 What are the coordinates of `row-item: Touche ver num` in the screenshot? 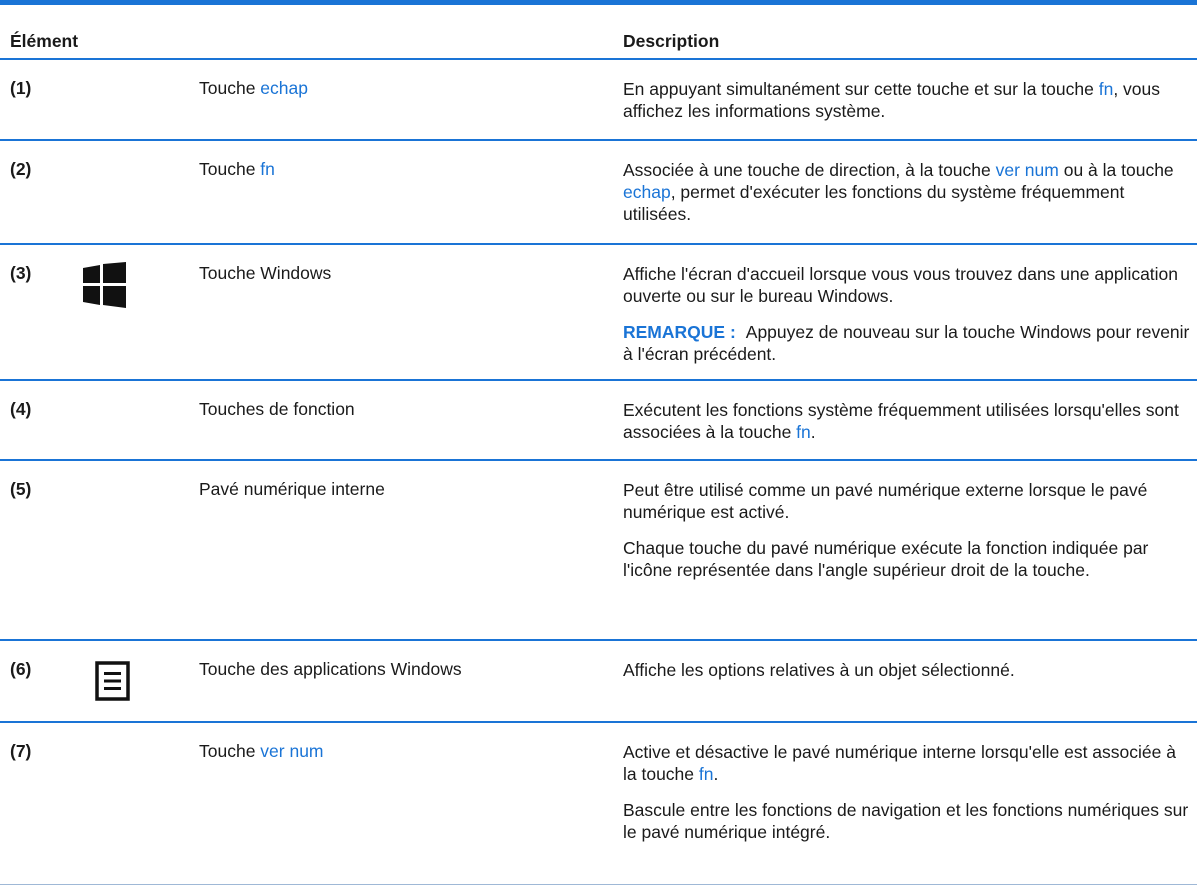 It's located at (261, 751).